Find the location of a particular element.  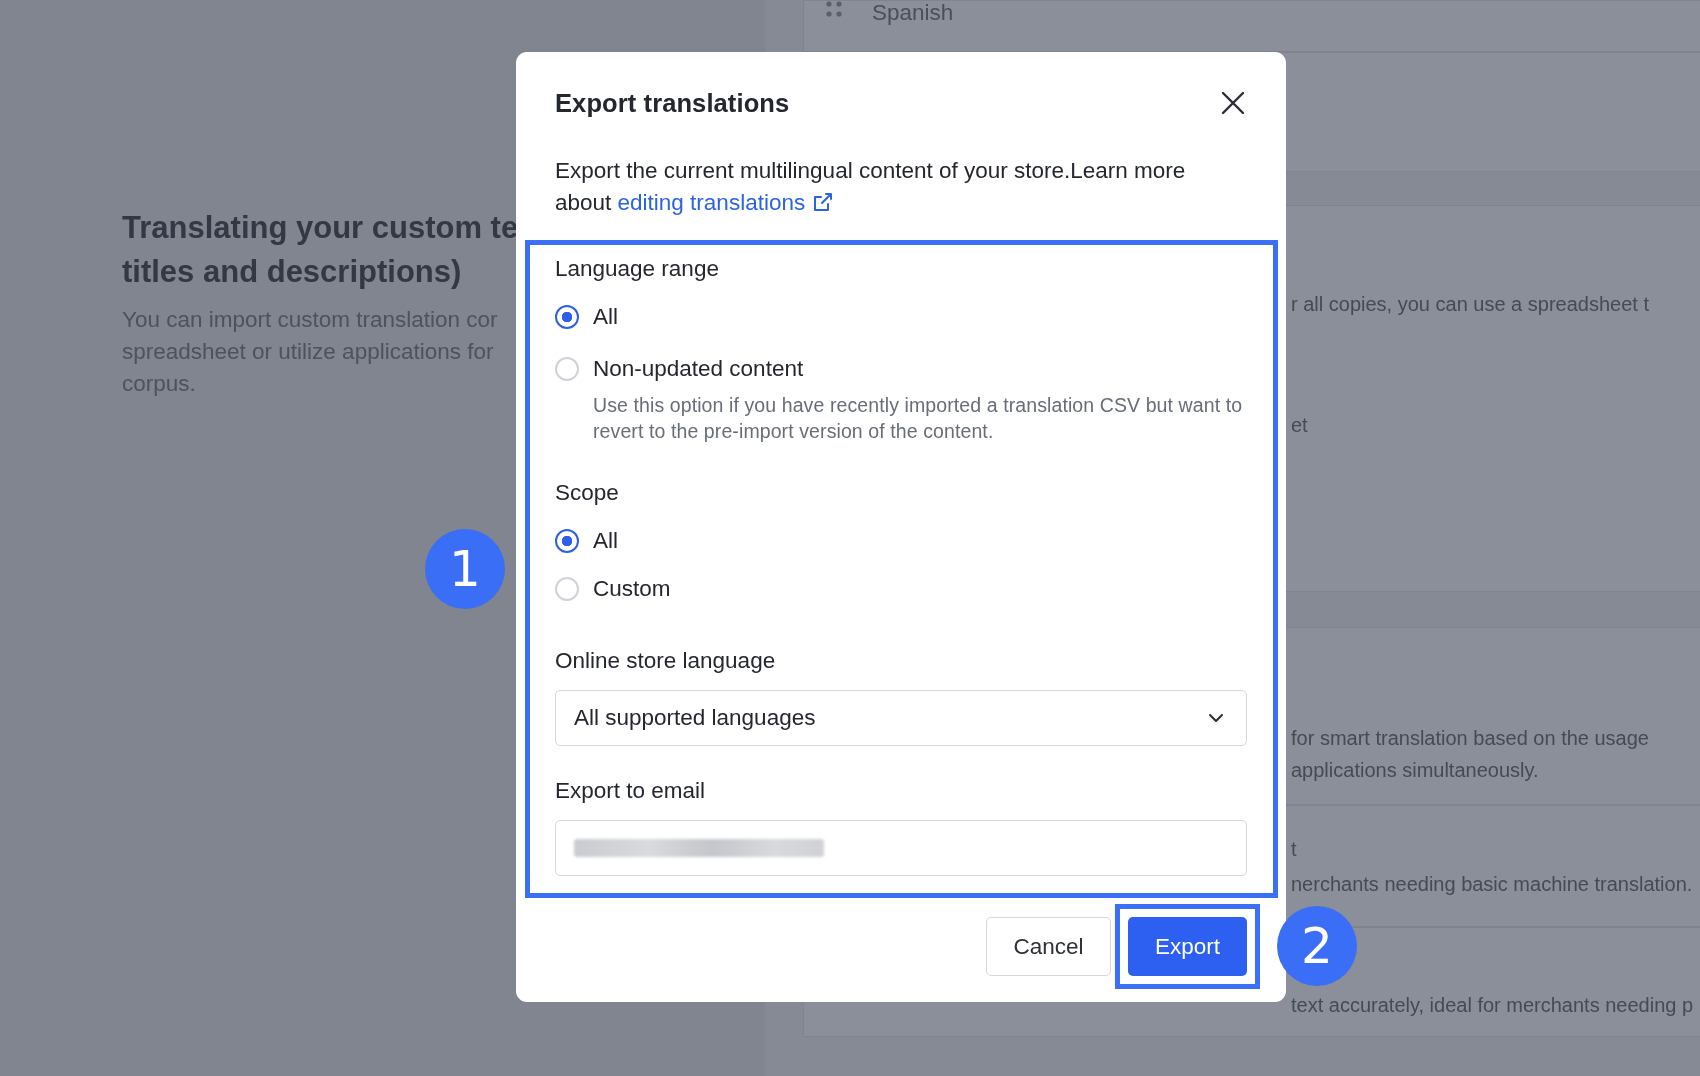

close-icon is located at coordinates (1233, 103).